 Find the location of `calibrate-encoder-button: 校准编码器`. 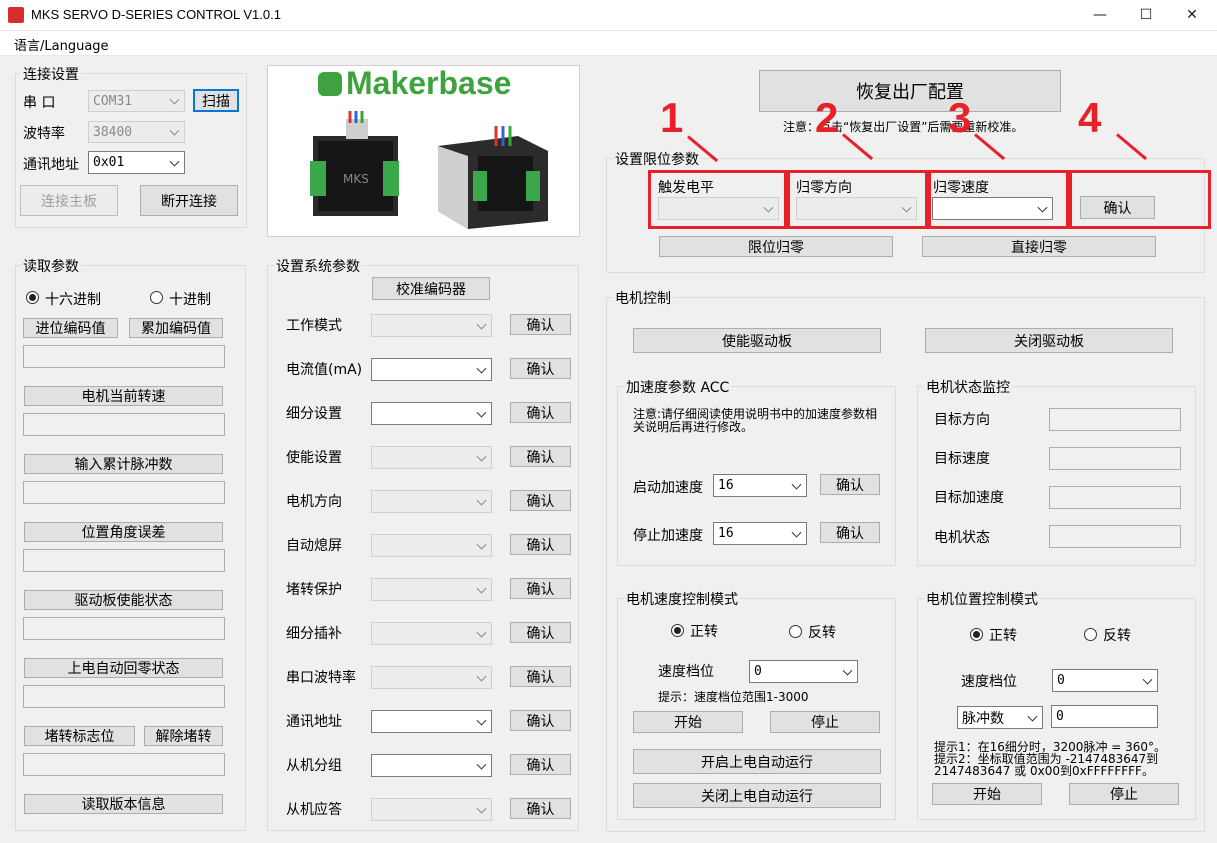

calibrate-encoder-button: 校准编码器 is located at coordinates (431, 288).